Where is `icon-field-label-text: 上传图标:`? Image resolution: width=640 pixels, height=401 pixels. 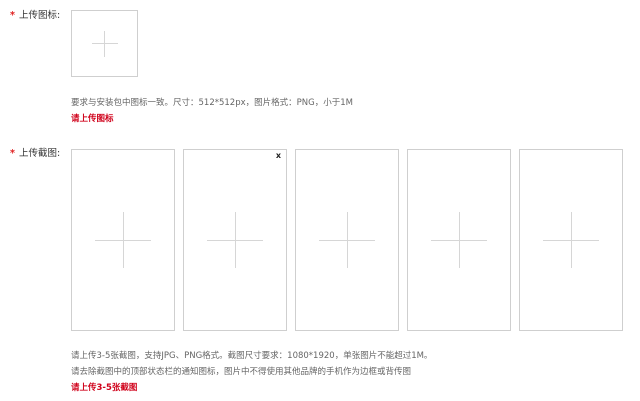
icon-field-label-text: 上传图标: is located at coordinates (39, 15).